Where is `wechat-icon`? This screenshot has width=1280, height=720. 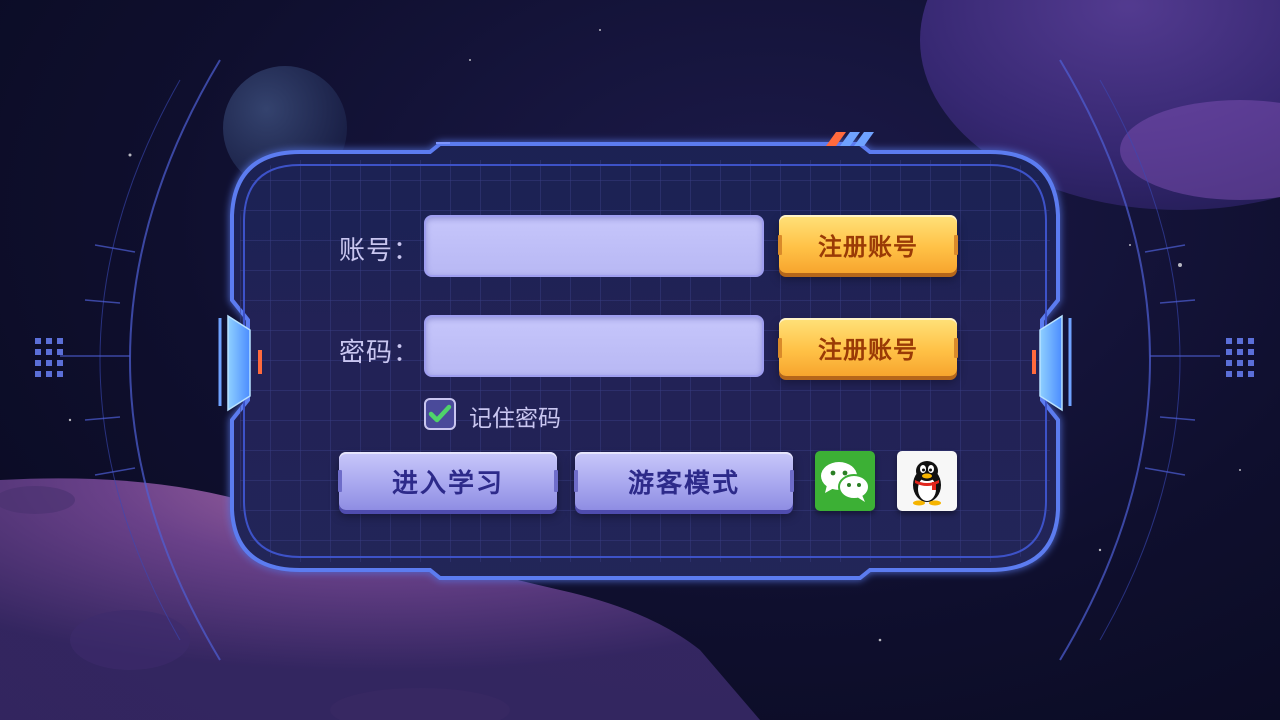
wechat-icon is located at coordinates (845, 482).